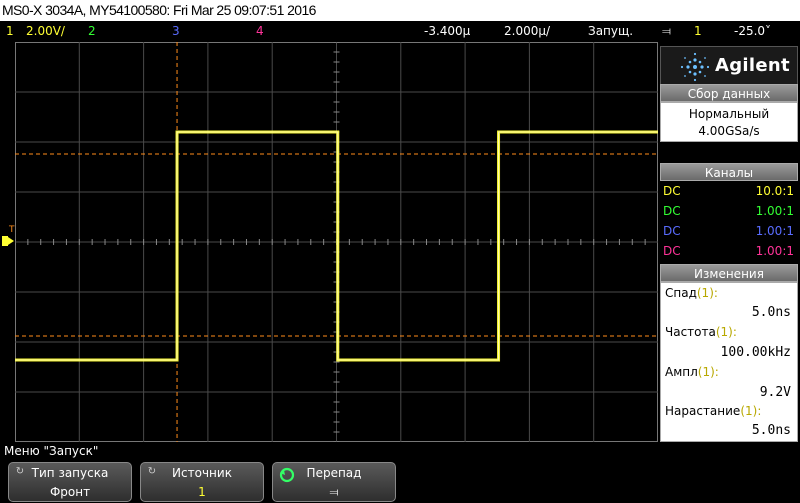 The height and width of the screenshot is (503, 800). I want to click on trigger-level: -25.0˅, so click(752, 31).